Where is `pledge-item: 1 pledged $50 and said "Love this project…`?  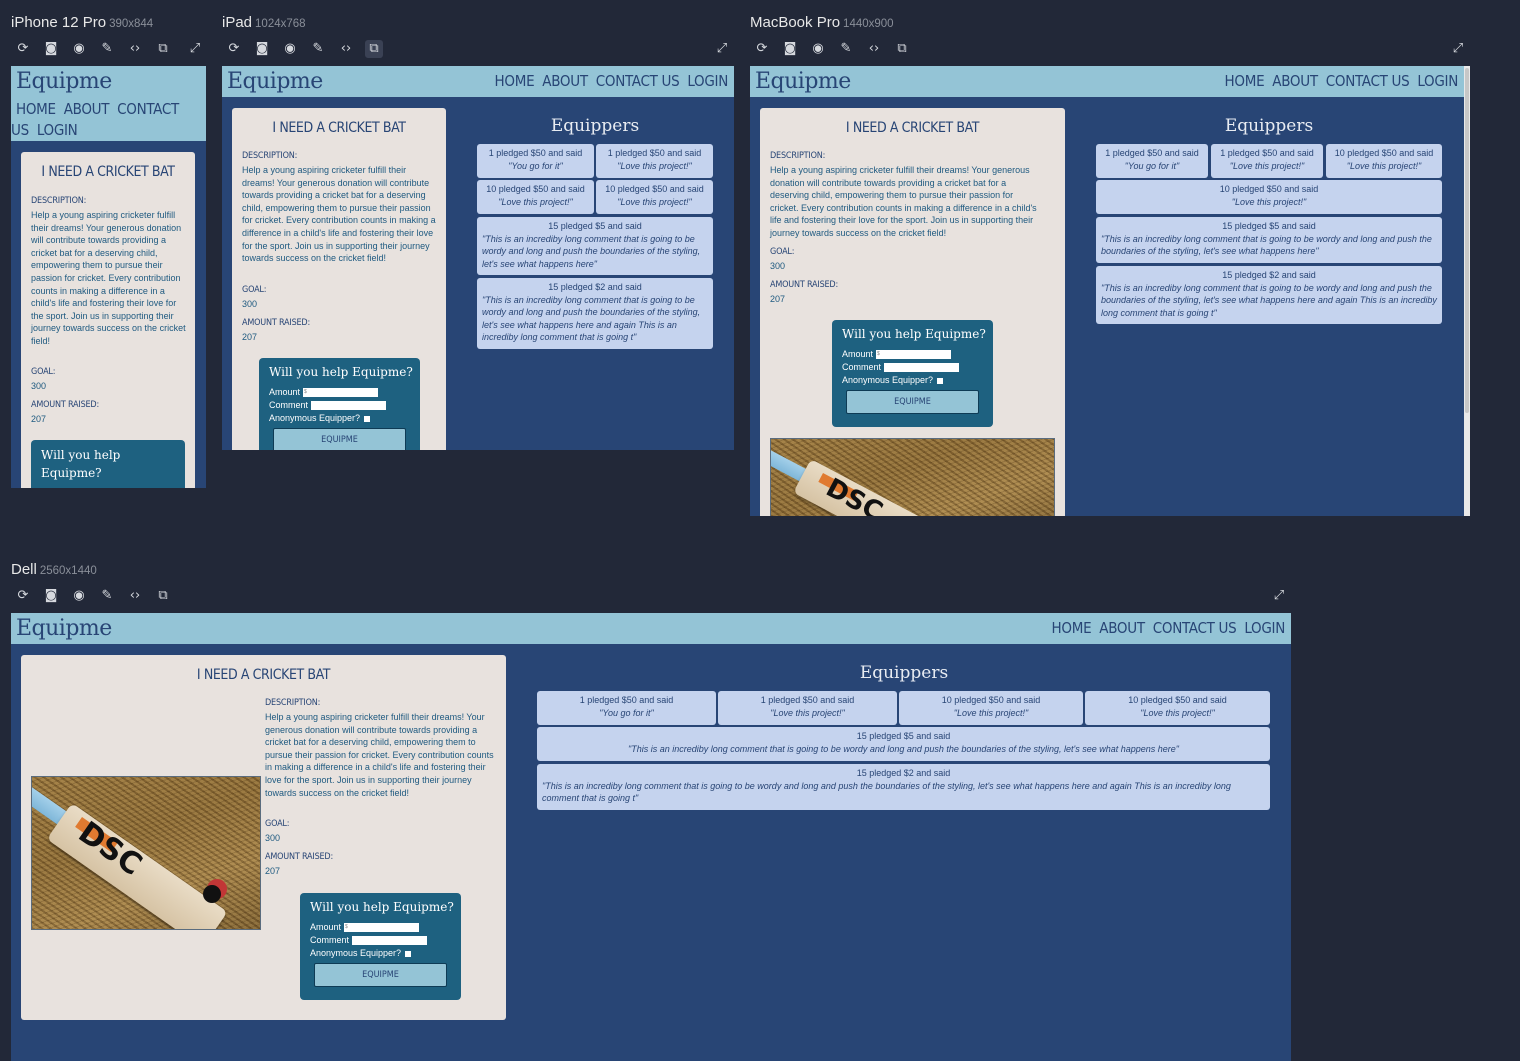 pledge-item: 1 pledged $50 and said "Love this project… is located at coordinates (807, 708).